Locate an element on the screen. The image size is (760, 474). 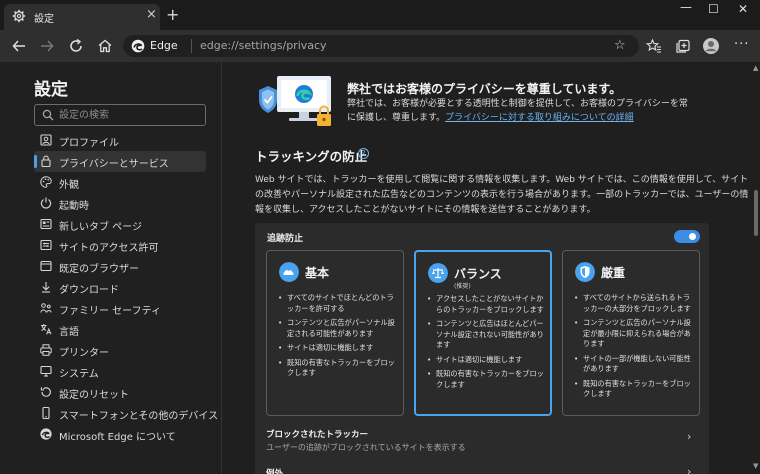
sidebar-item-label: プロファイル is located at coordinates (89, 143).